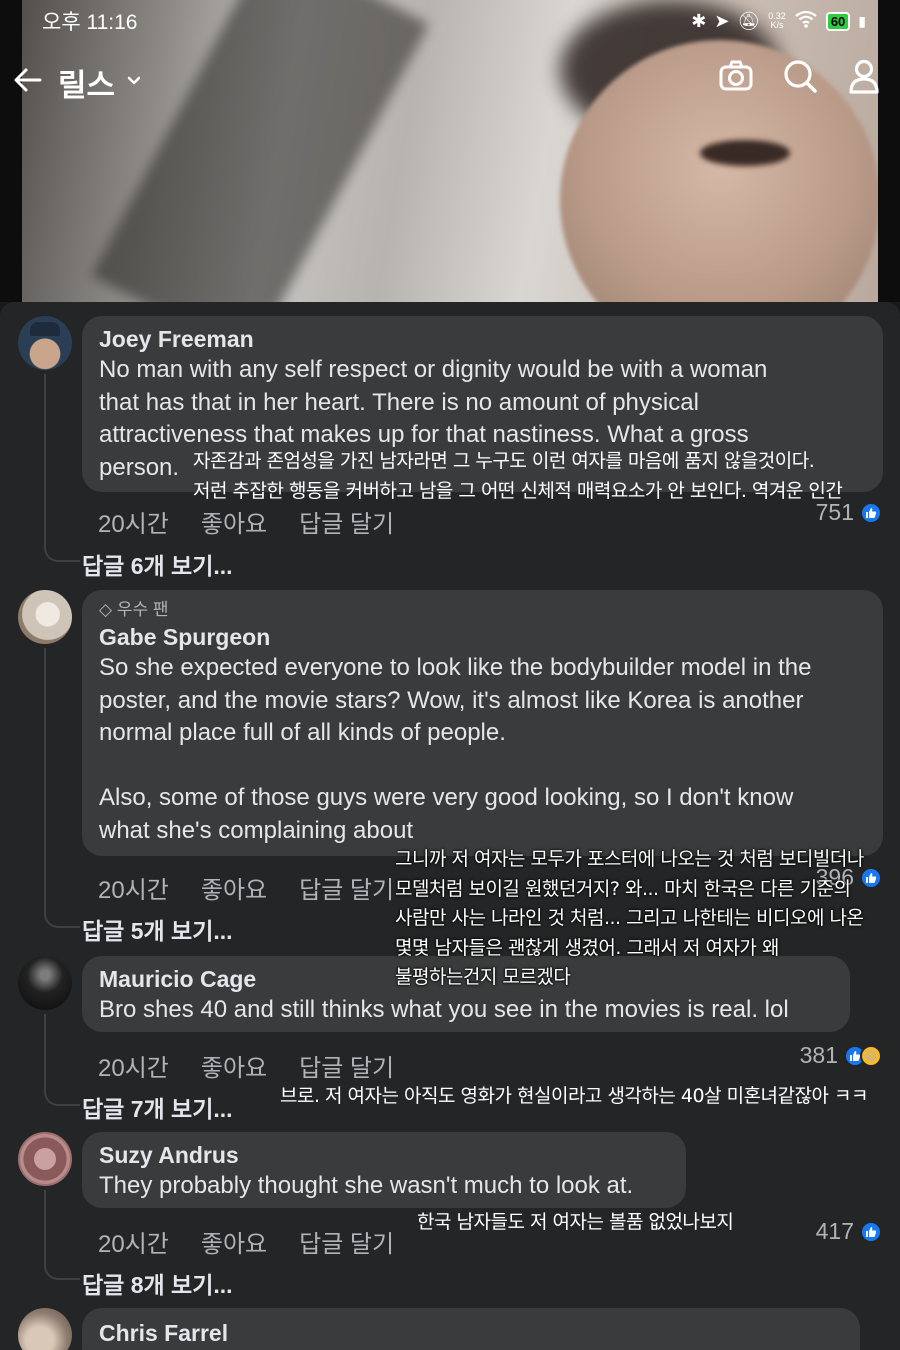  I want to click on location-icon: ➤, so click(722, 20).